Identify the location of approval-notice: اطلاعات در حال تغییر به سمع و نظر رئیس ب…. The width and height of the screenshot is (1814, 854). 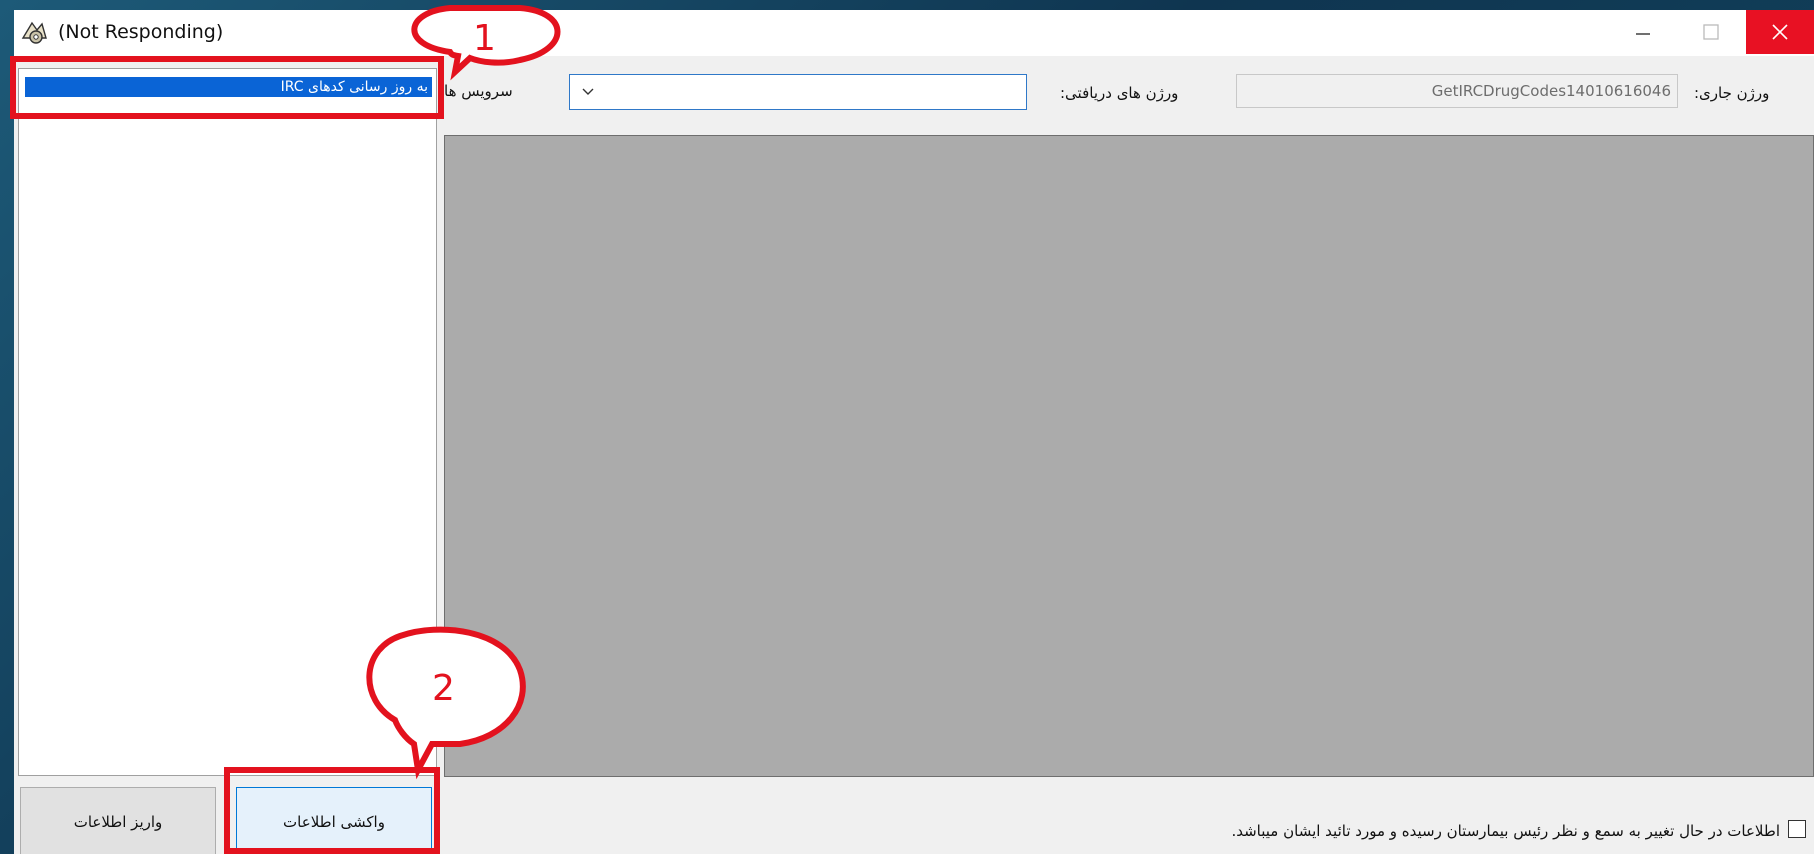
(1505, 831).